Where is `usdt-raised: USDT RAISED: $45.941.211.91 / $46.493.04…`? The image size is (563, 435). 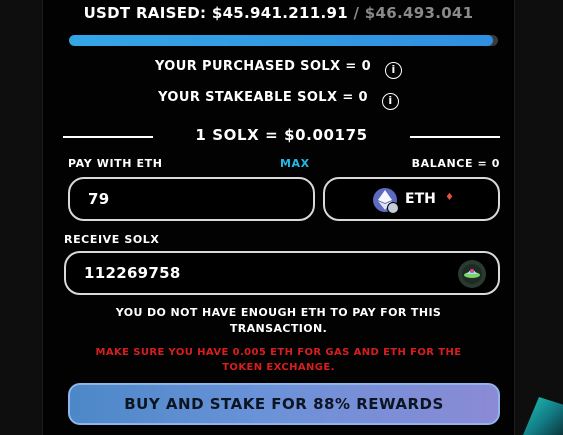 usdt-raised: USDT RAISED: $45.941.211.91 / $46.493.04… is located at coordinates (278, 13).